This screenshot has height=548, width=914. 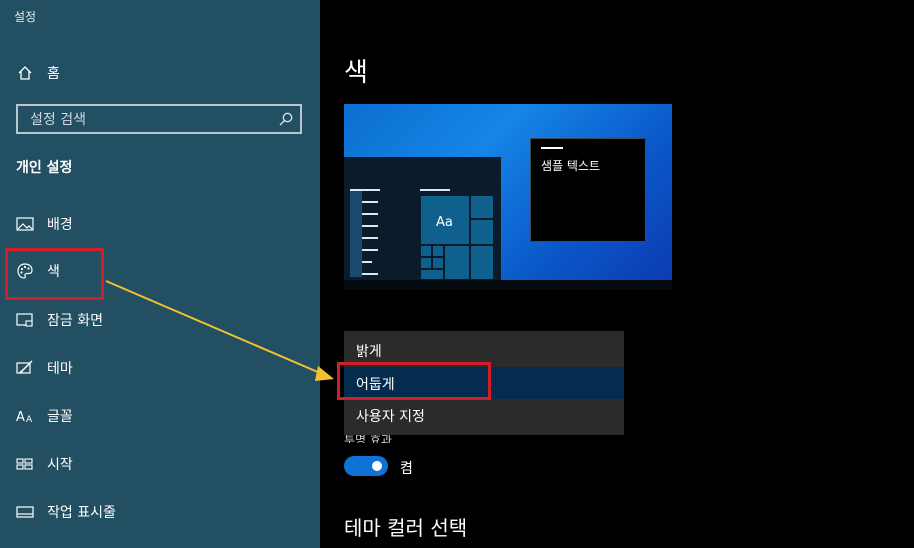 What do you see at coordinates (356, 73) in the screenshot?
I see `page-title: 색` at bounding box center [356, 73].